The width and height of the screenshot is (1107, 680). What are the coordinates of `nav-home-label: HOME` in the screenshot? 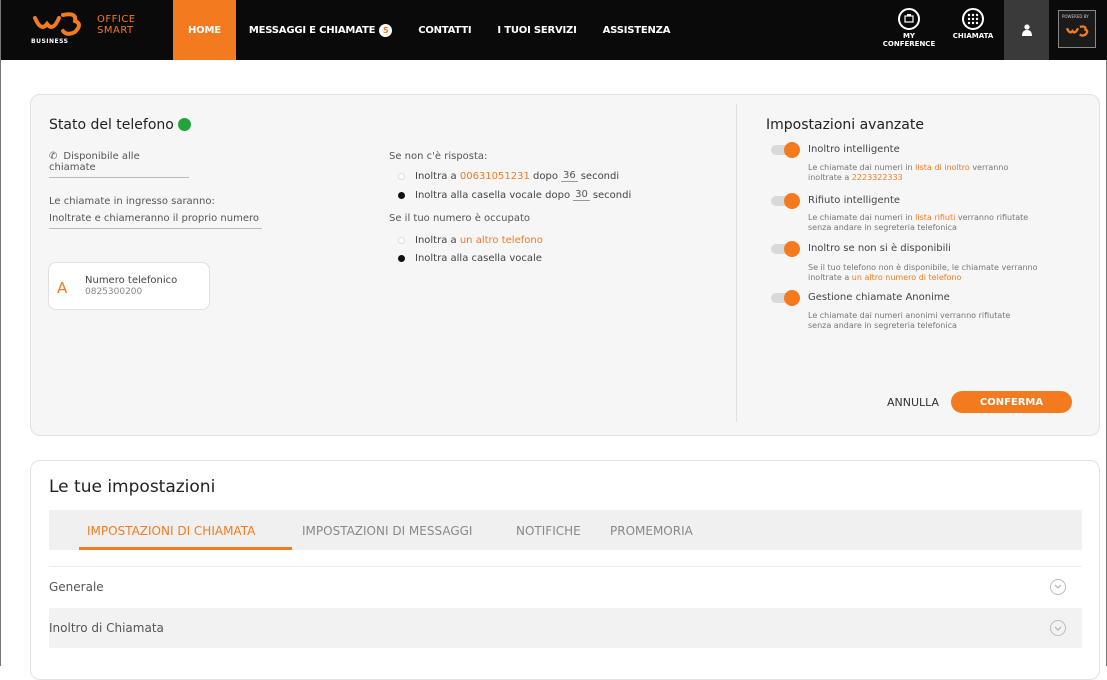 It's located at (204, 30).